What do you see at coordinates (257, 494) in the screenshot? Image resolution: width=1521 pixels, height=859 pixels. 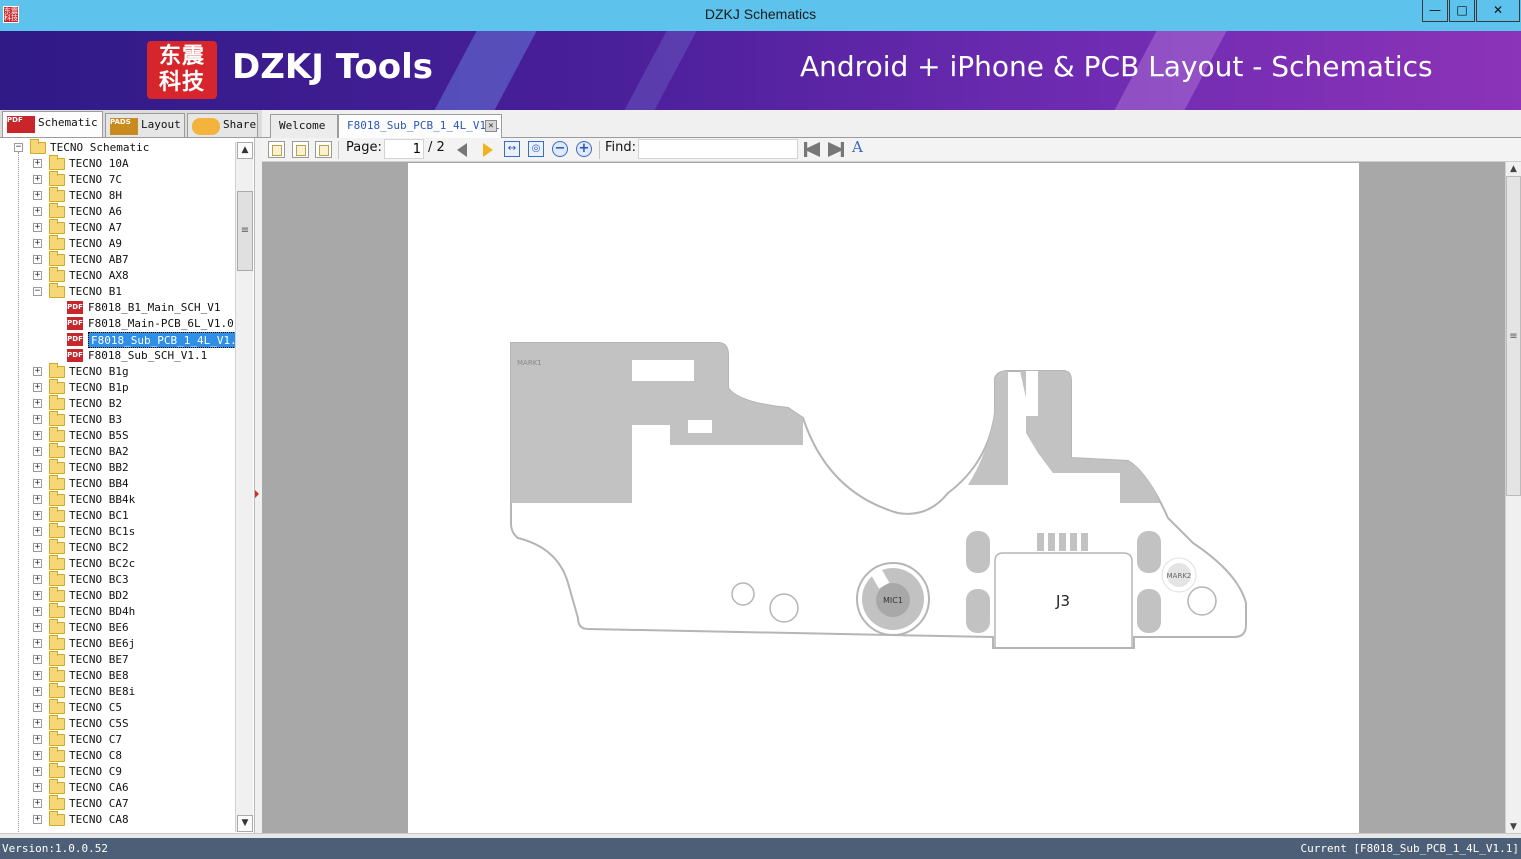 I see `collapse-arrow-icon` at bounding box center [257, 494].